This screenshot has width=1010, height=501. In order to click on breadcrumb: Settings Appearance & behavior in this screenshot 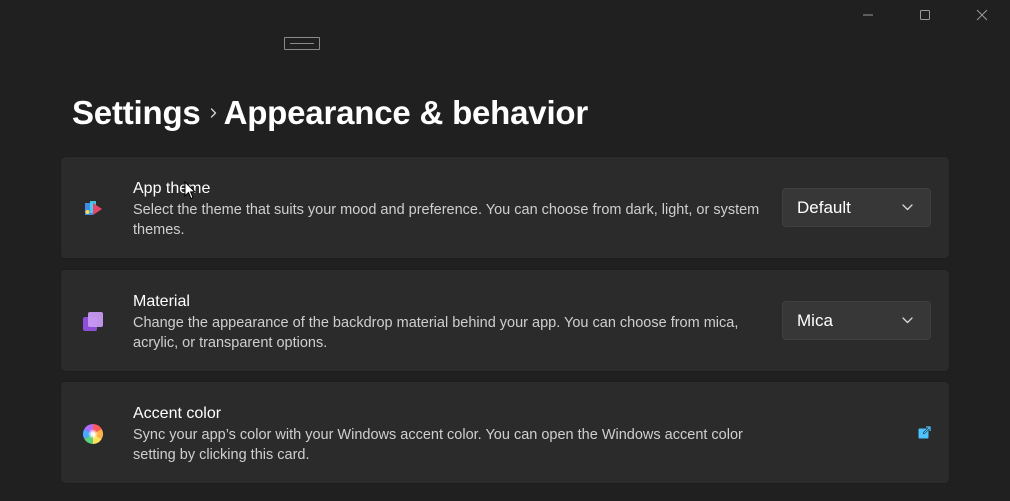, I will do `click(330, 113)`.